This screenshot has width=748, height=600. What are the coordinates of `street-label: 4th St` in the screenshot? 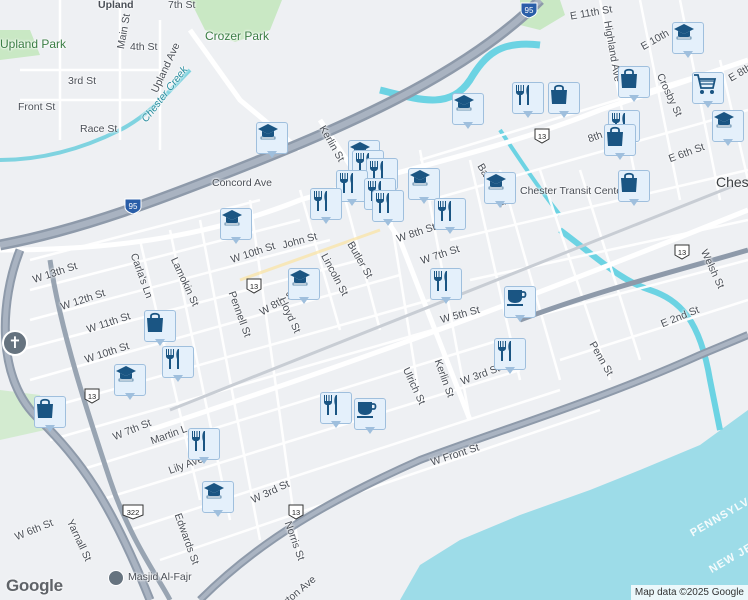 It's located at (144, 47).